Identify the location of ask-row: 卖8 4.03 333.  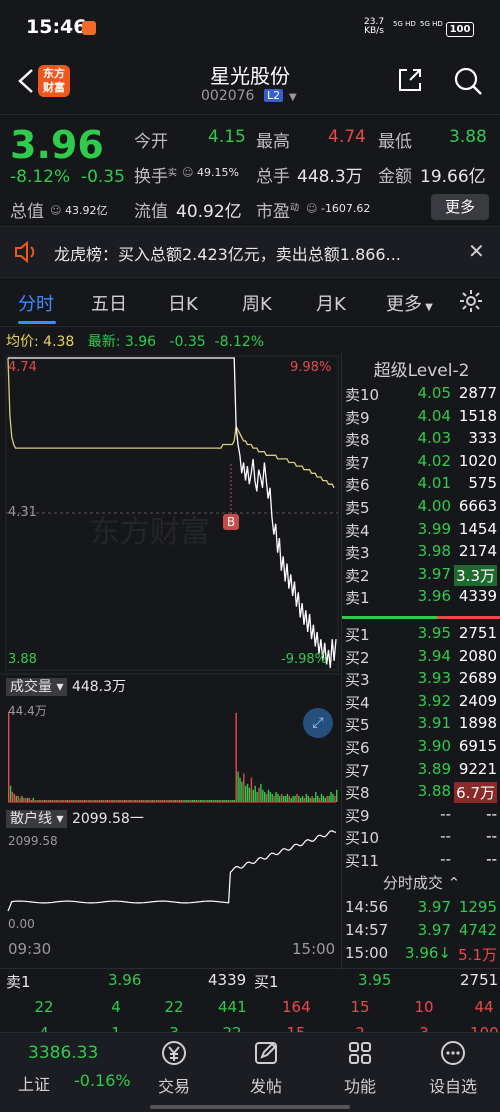
(421, 440).